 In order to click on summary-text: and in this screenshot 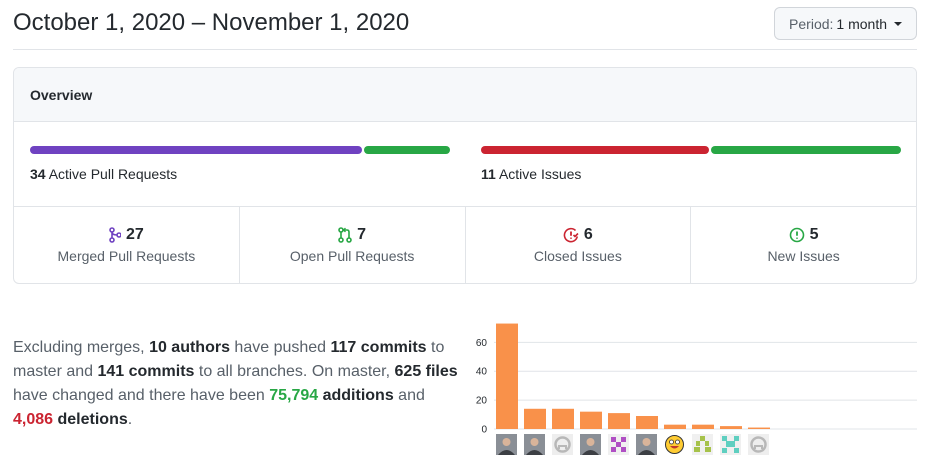, I will do `click(409, 395)`.